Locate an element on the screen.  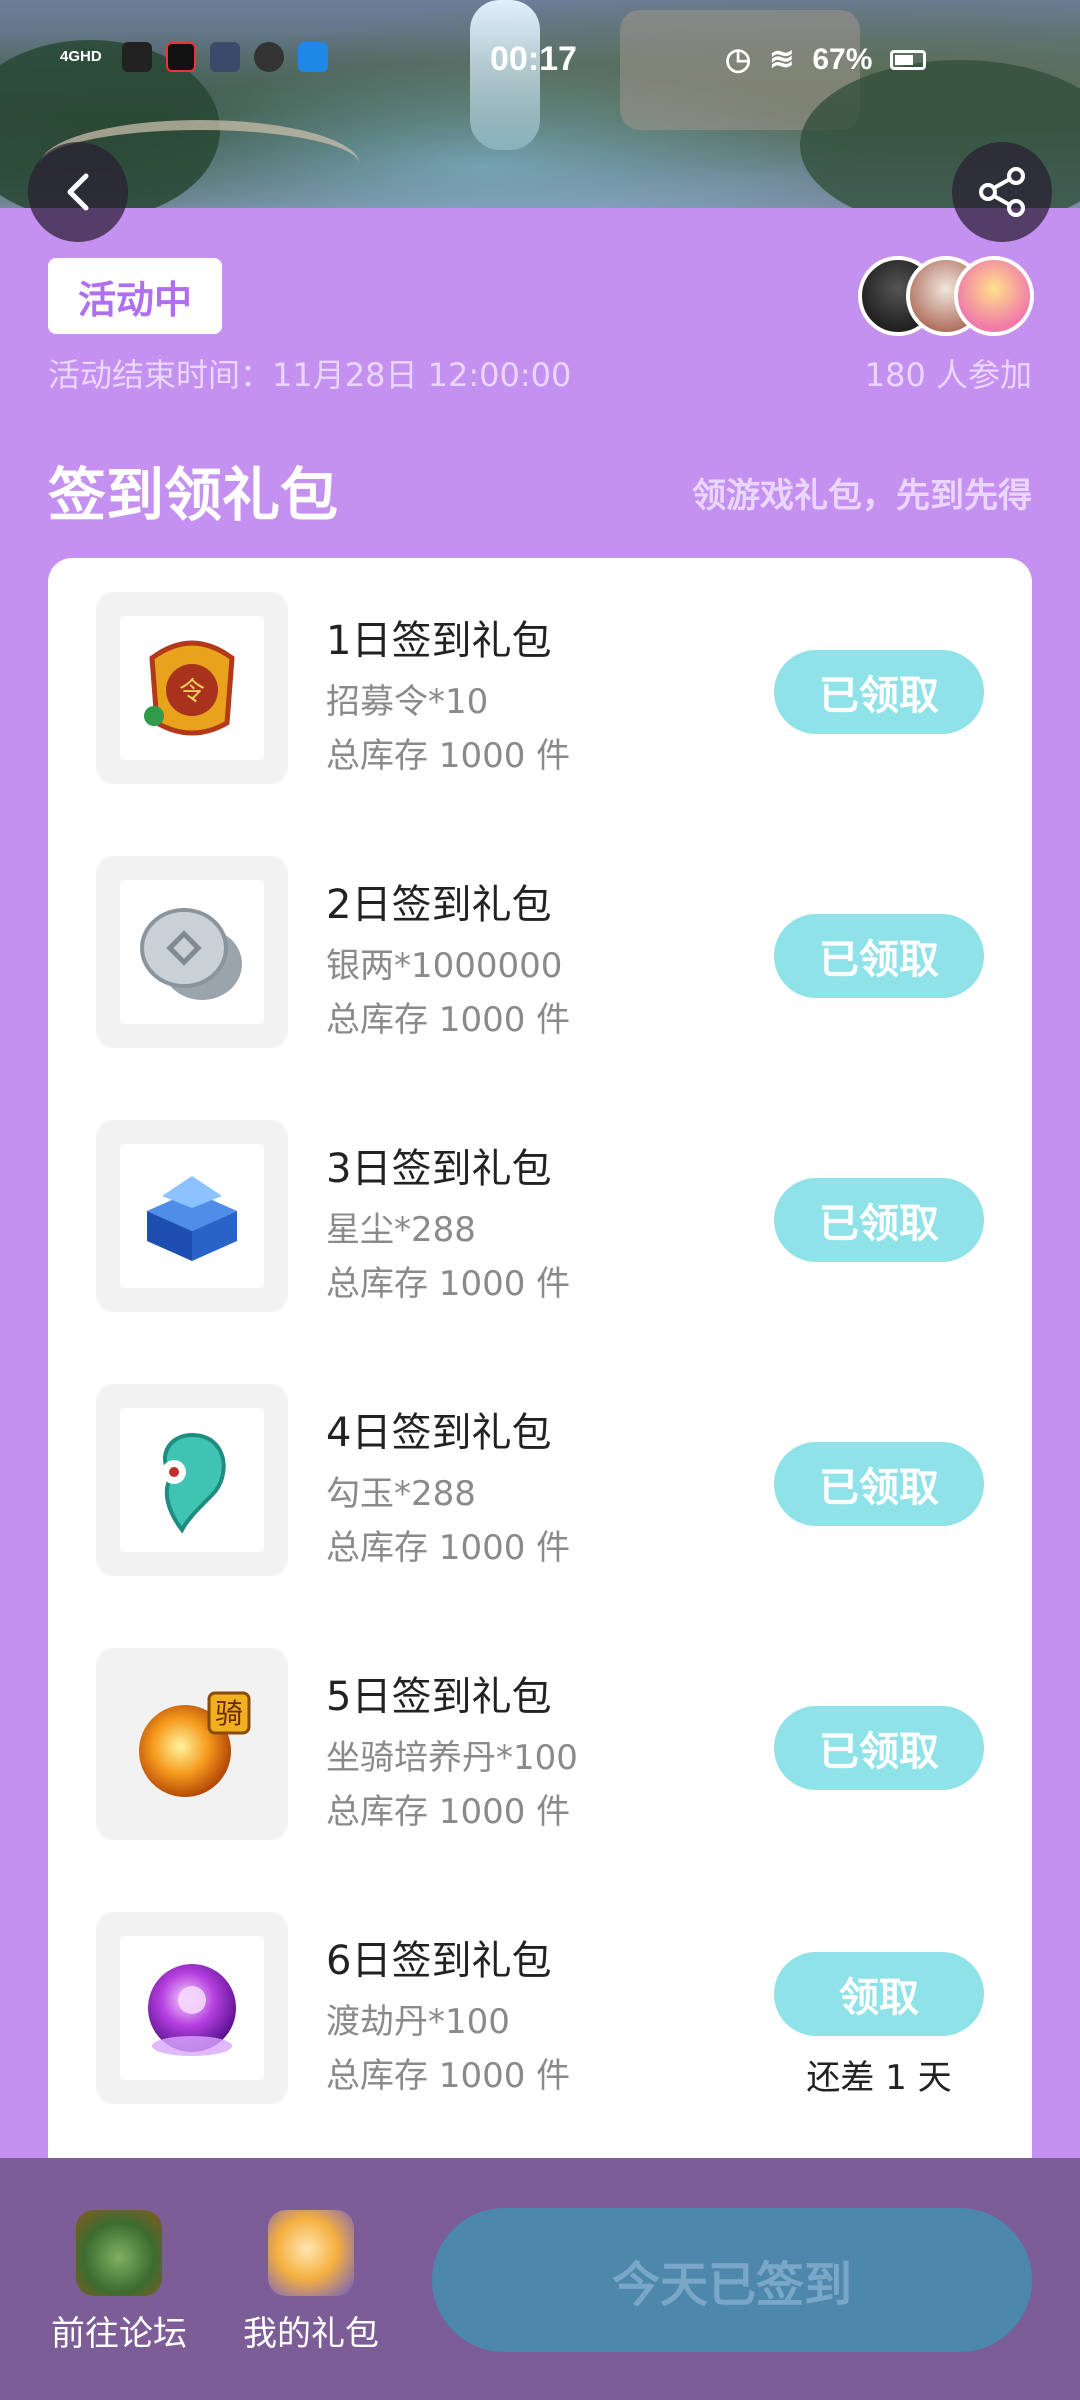
stardust-chest-icon is located at coordinates (192, 1218).